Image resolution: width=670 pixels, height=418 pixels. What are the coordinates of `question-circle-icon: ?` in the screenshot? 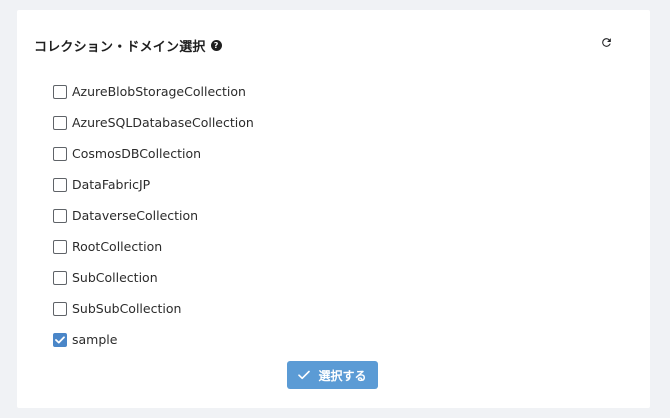 It's located at (216, 45).